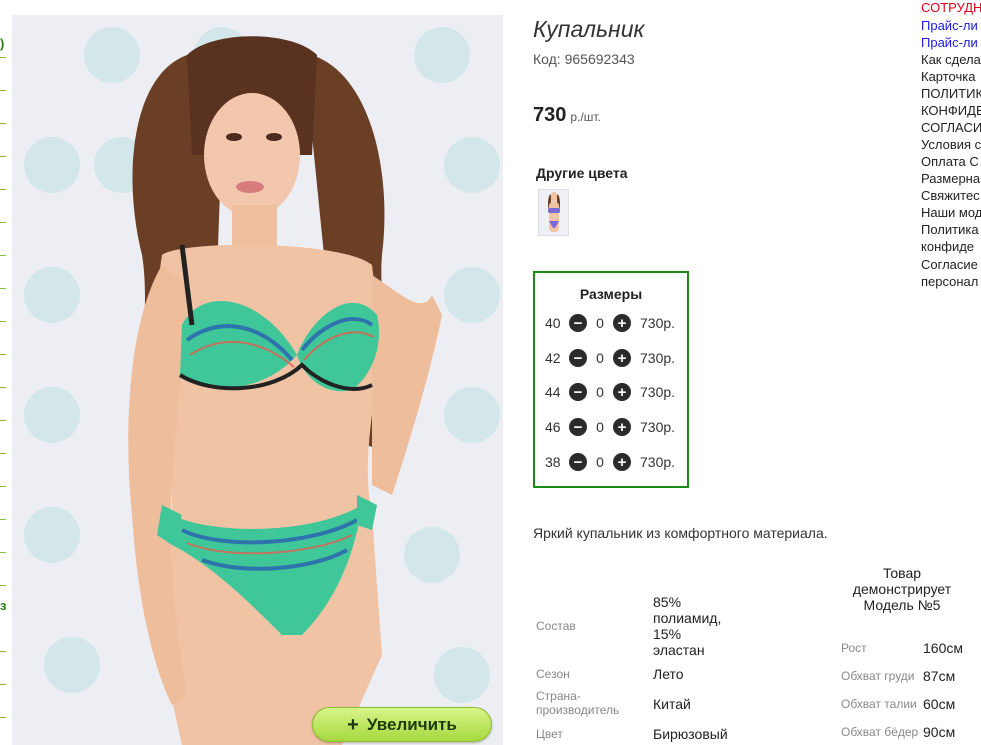 The width and height of the screenshot is (981, 745). What do you see at coordinates (611, 294) in the screenshot?
I see `sizes-header: Размеры` at bounding box center [611, 294].